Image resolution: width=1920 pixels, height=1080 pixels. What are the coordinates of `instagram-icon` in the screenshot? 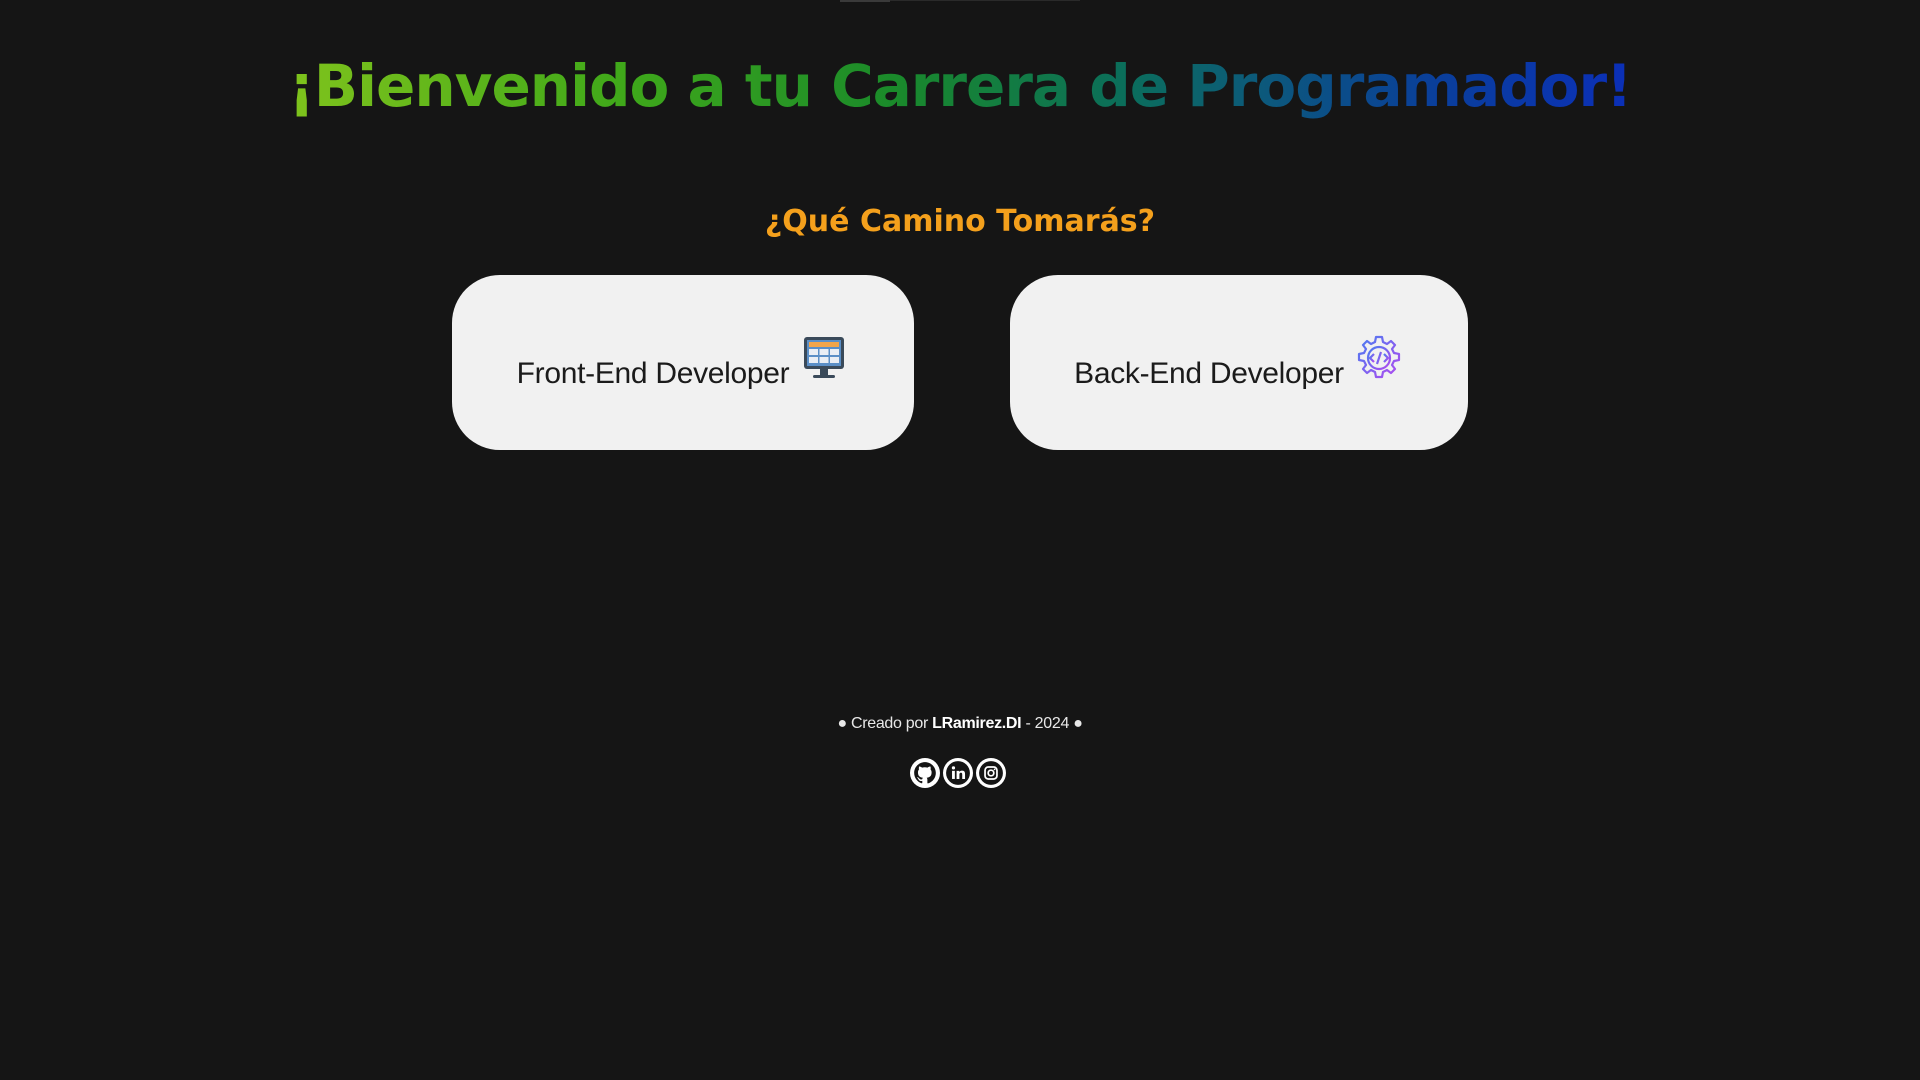 It's located at (991, 773).